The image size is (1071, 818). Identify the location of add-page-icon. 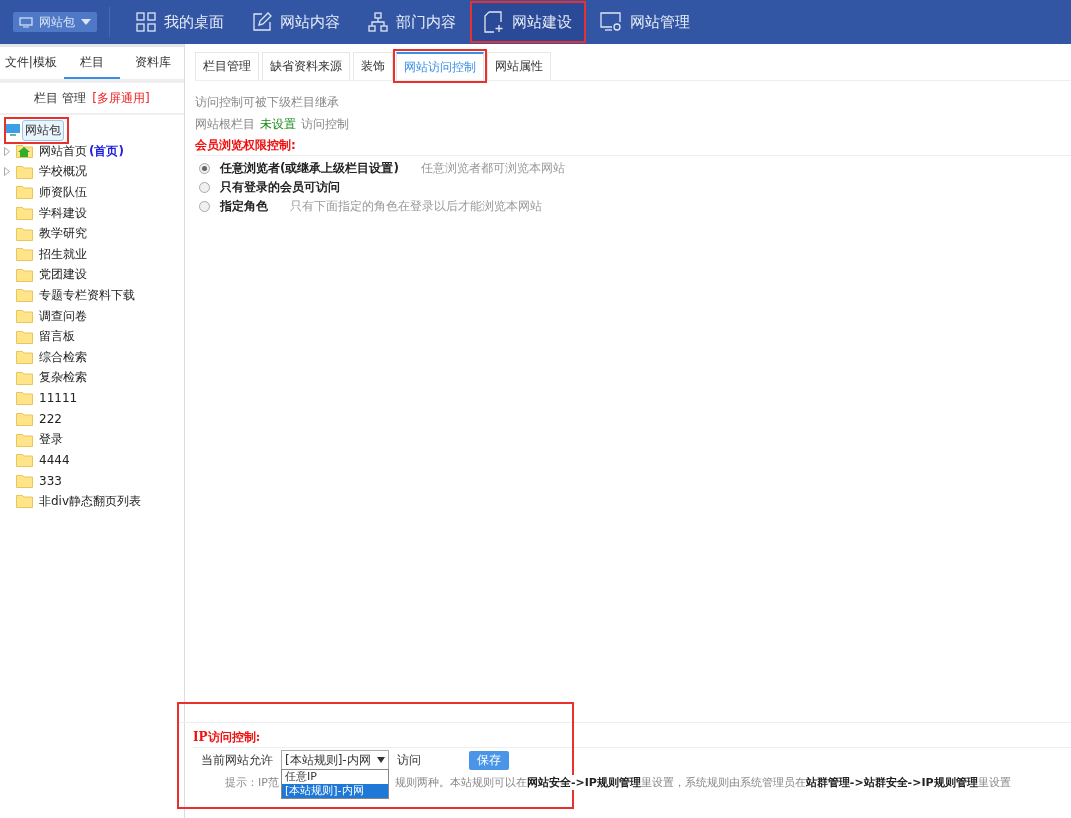
(494, 22).